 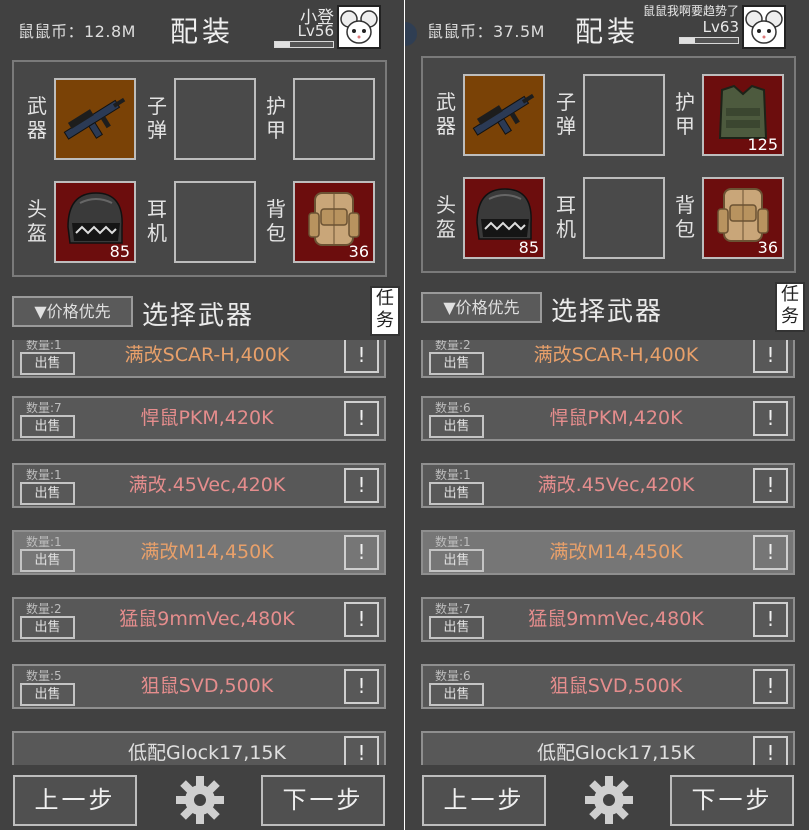 What do you see at coordinates (44, 609) in the screenshot?
I see `item-quantity: 数量:2` at bounding box center [44, 609].